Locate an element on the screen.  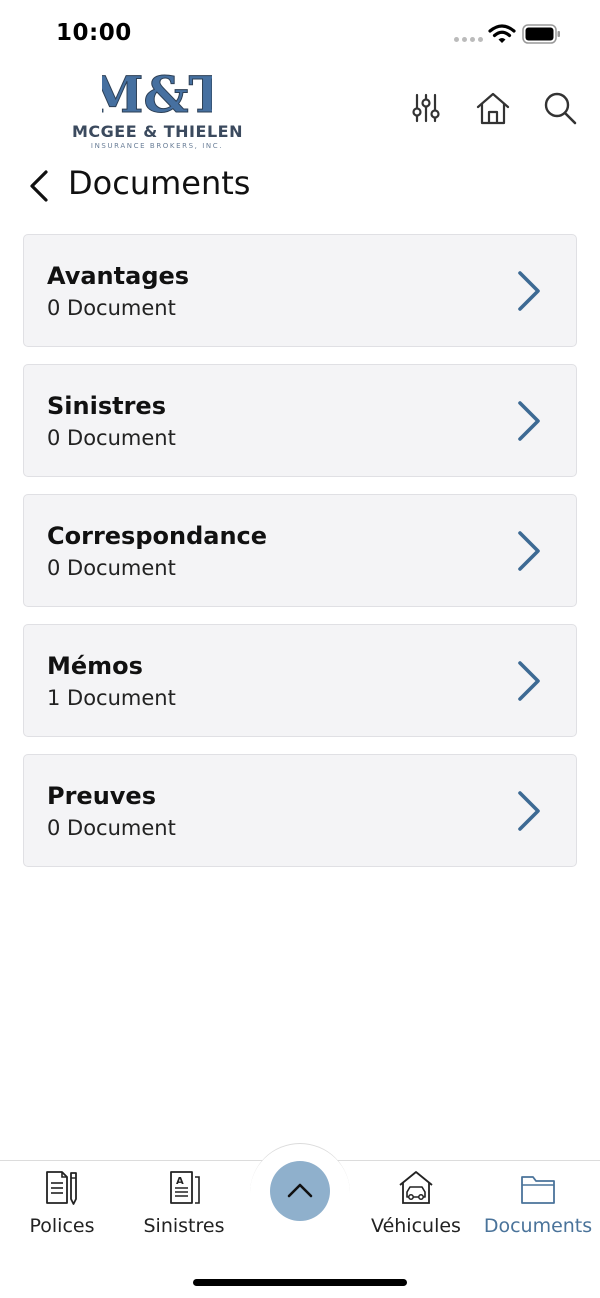
category-card-avantages: Avantages 0 Document is located at coordinates (300, 290).